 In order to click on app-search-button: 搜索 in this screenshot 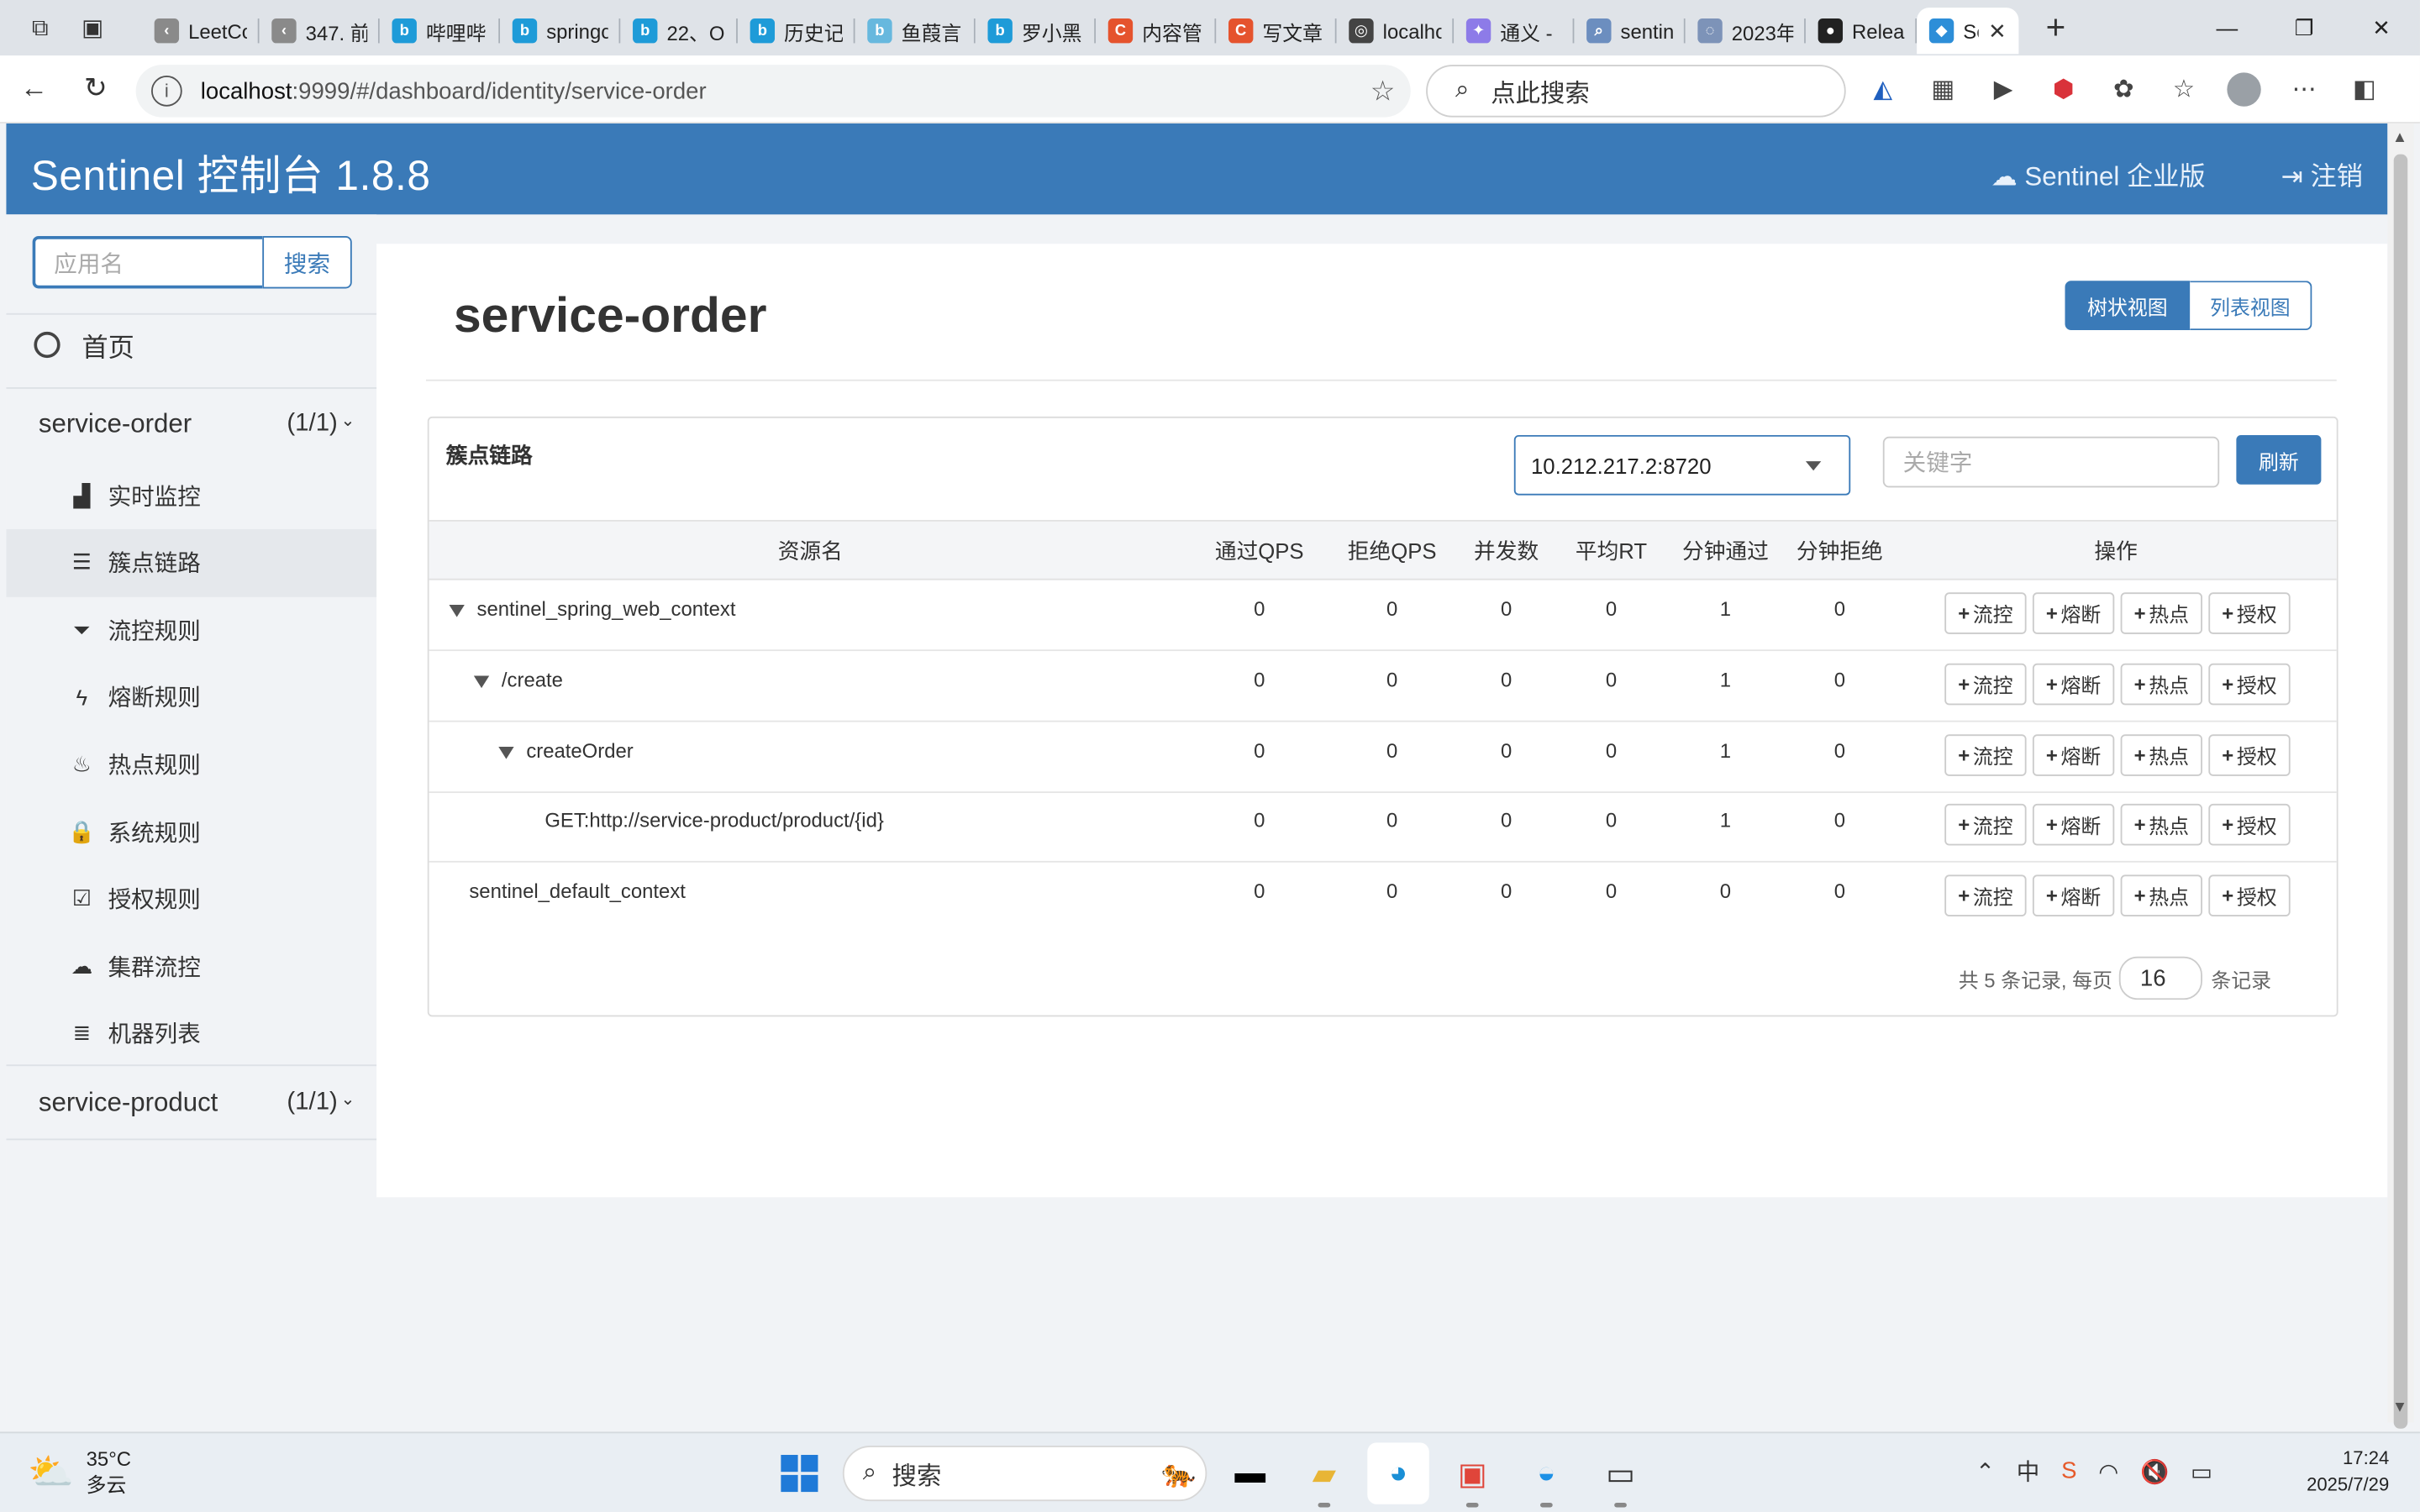, I will do `click(307, 262)`.